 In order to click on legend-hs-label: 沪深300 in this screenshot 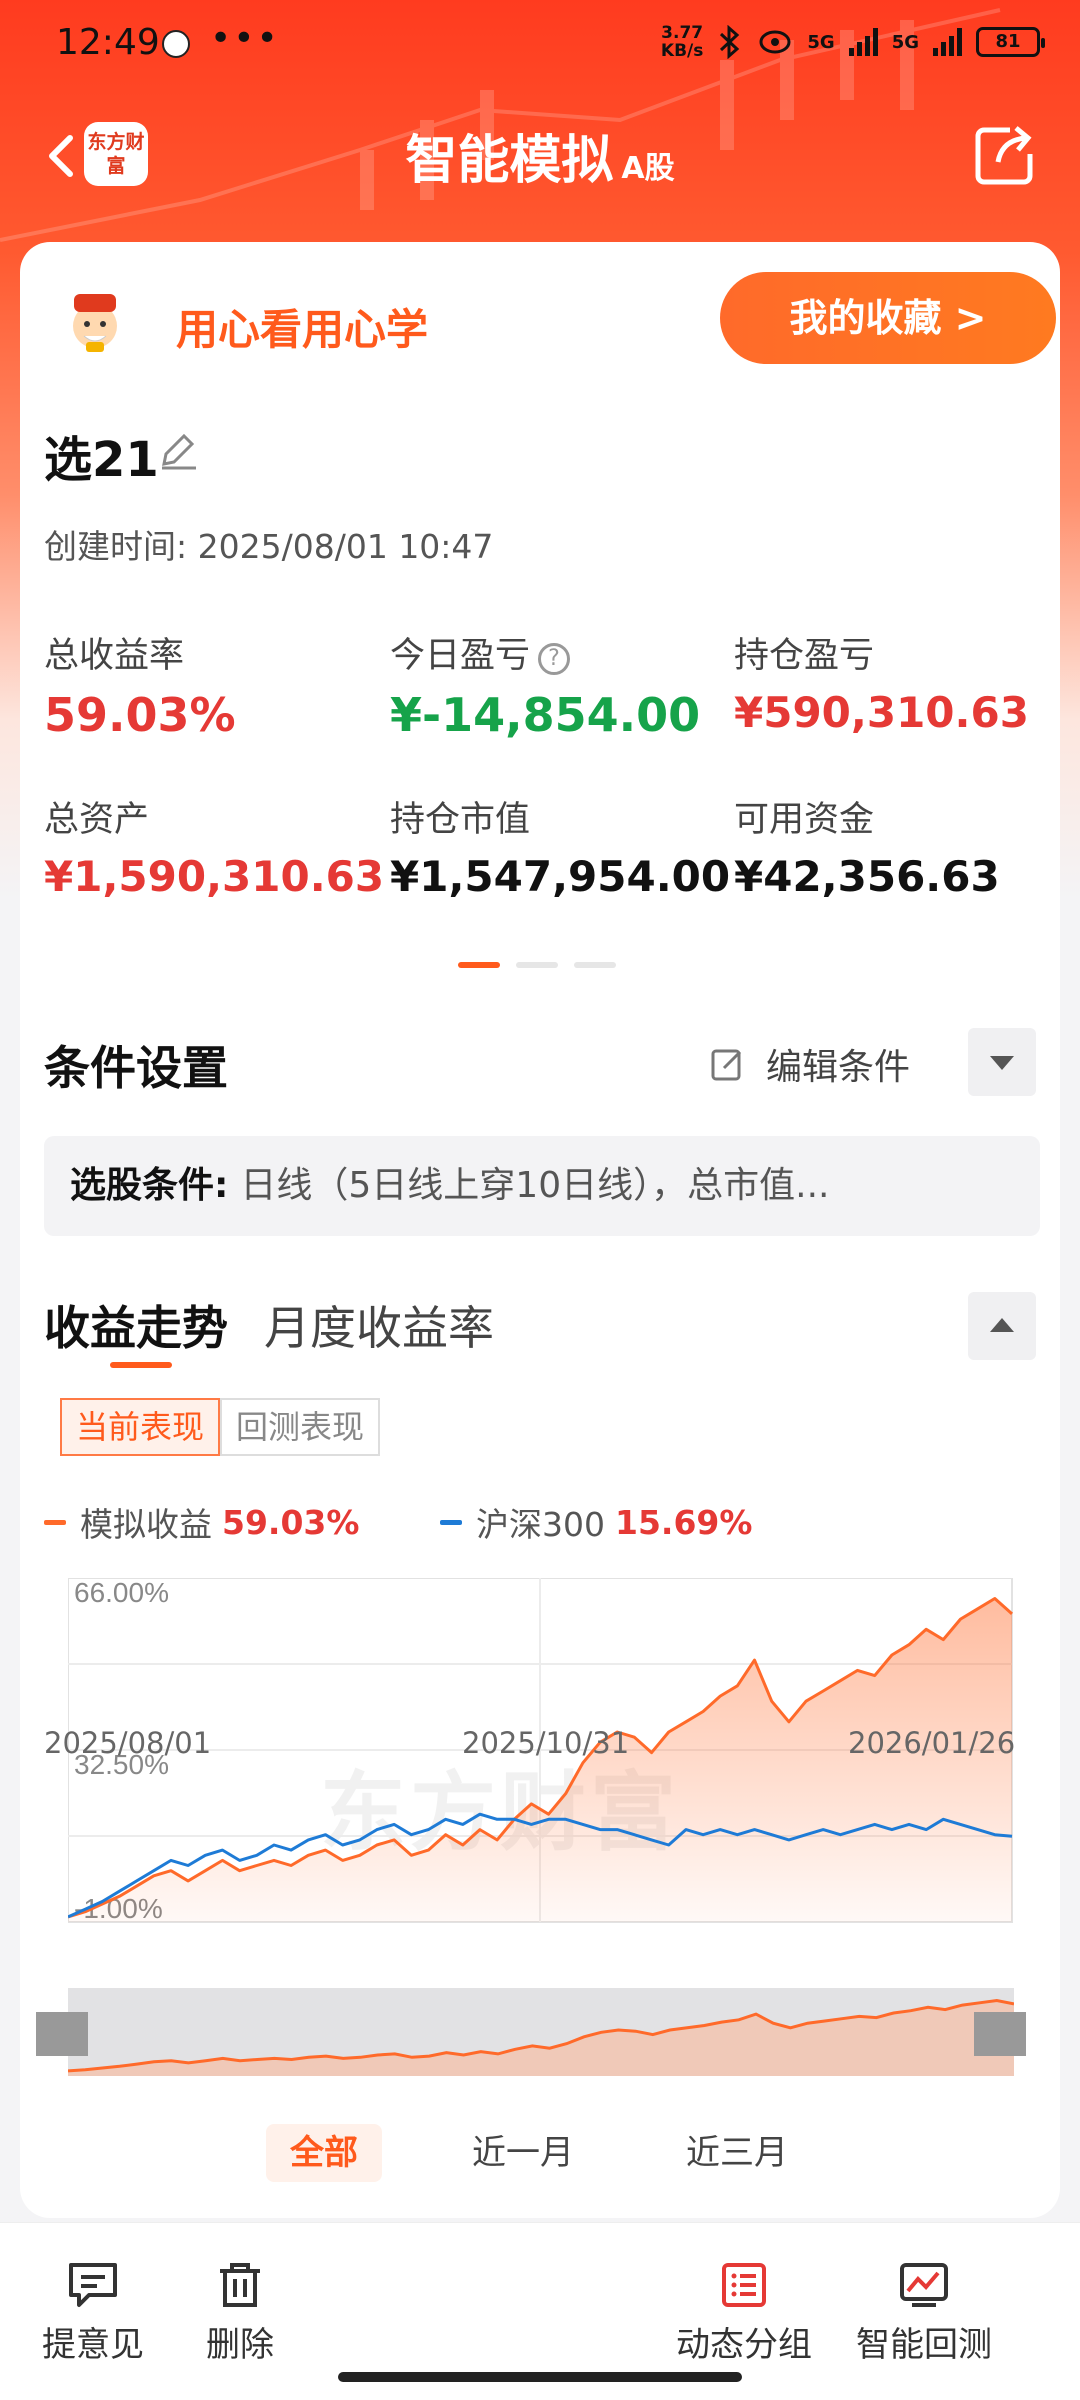, I will do `click(540, 1524)`.